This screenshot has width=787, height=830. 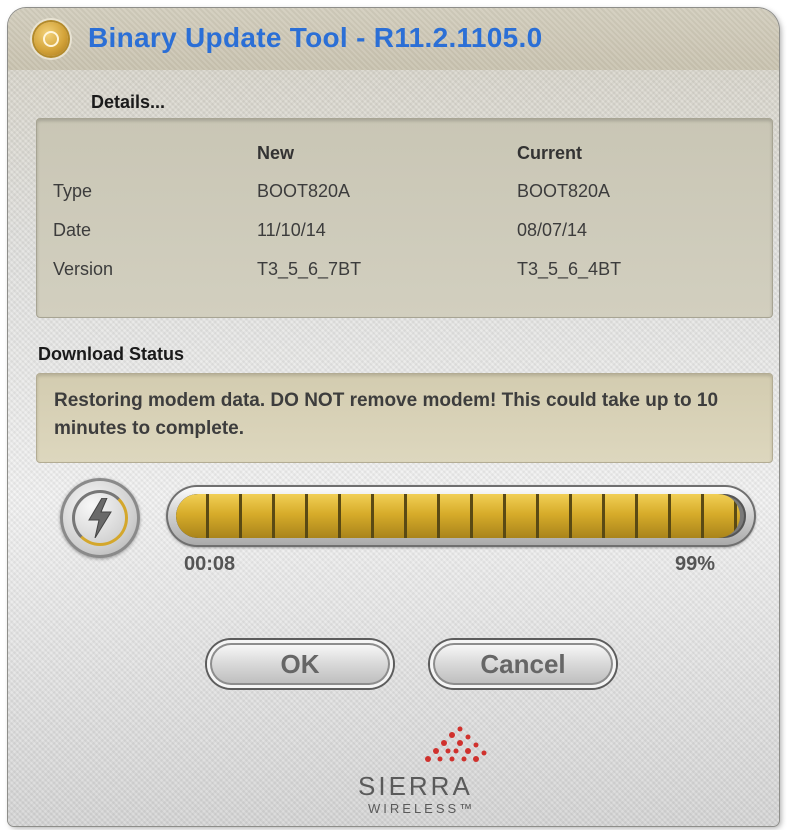 I want to click on sierra-wireless-logo: SIERRA WIRELESS™, so click(x=418, y=770).